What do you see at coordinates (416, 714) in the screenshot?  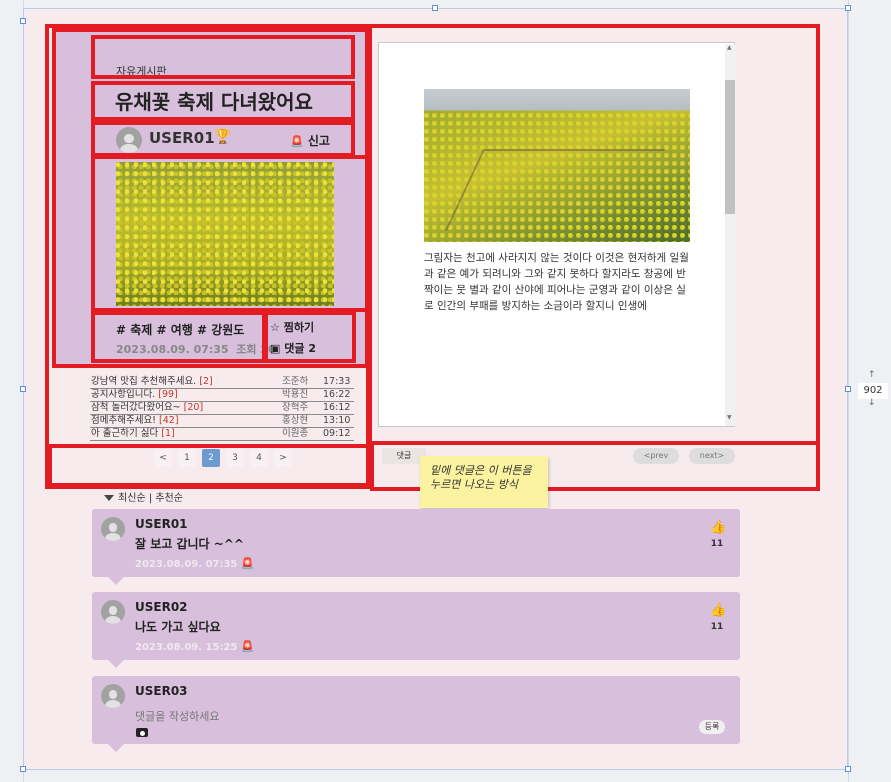 I see `comment-input-box: USER03 댓글을 작성하세요 등록` at bounding box center [416, 714].